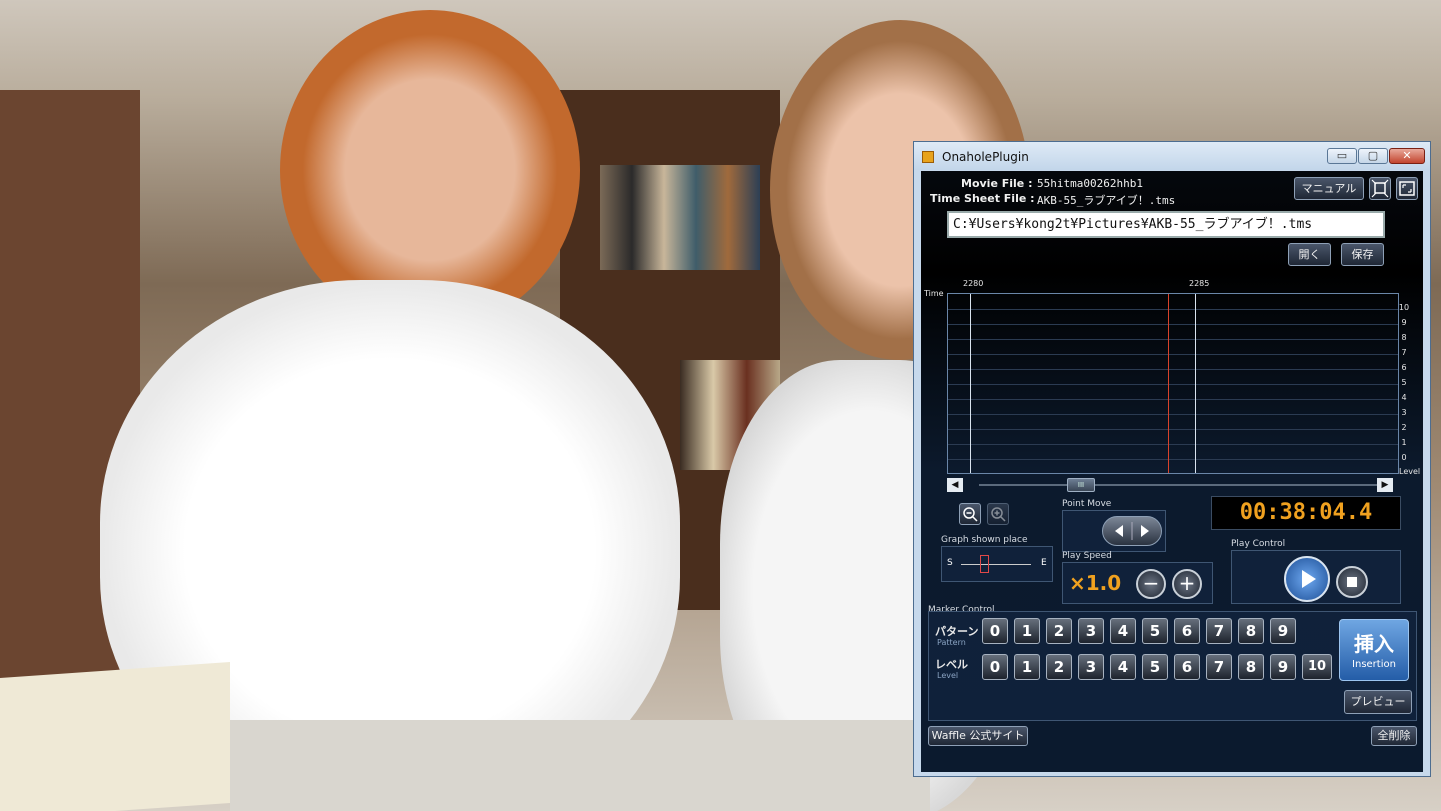  Describe the element at coordinates (1187, 631) in the screenshot. I see `pattern-button-6: 6` at that location.